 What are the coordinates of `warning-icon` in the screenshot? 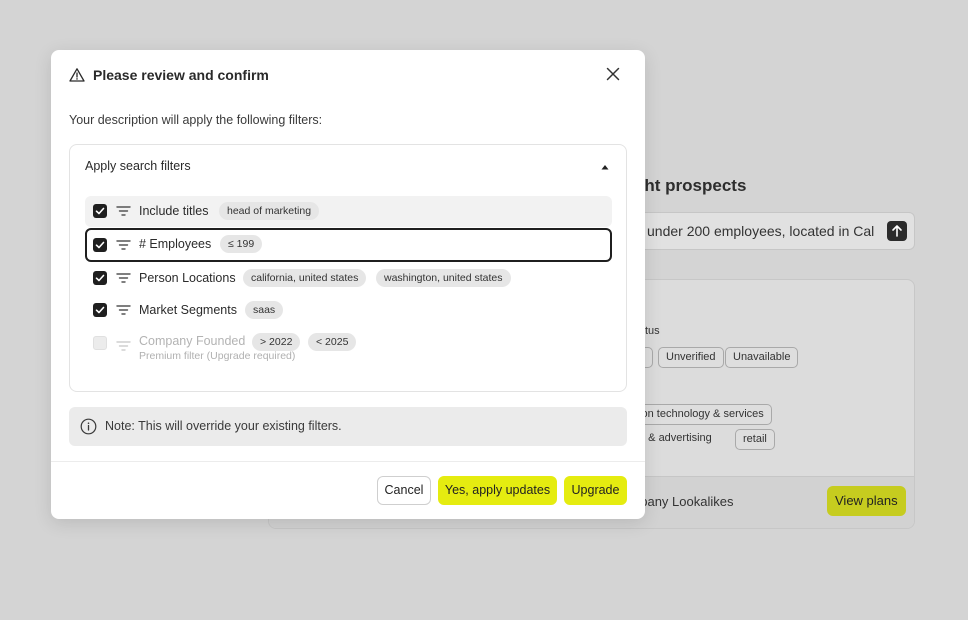 It's located at (77, 75).